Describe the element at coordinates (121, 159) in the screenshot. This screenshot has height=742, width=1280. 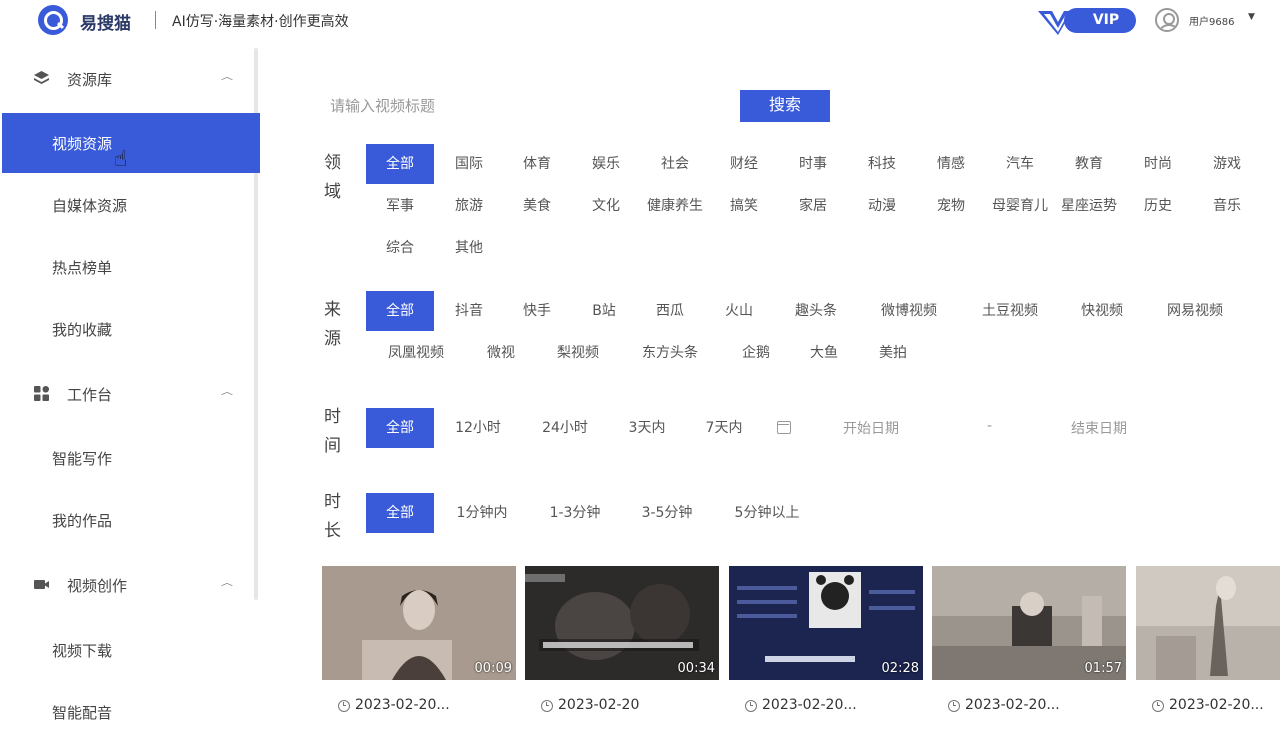
I see `hand-cursor-icon: ☝` at that location.